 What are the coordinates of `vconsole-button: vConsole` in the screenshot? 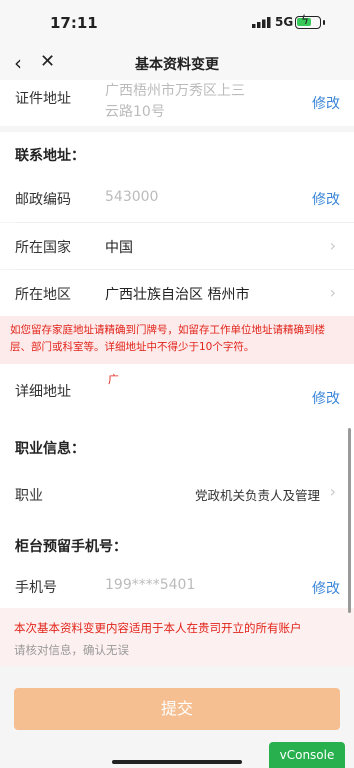 It's located at (307, 755).